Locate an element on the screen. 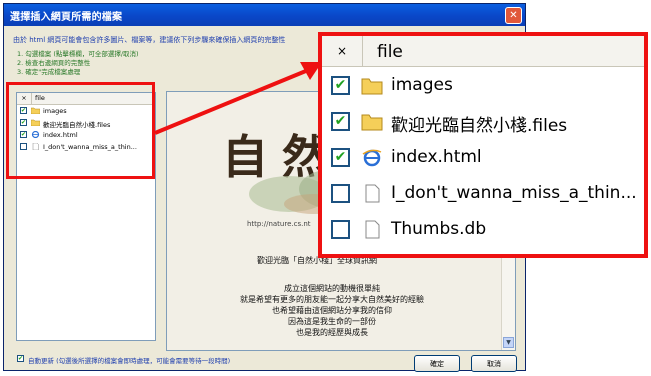  ie-html-icon is located at coordinates (372, 158).